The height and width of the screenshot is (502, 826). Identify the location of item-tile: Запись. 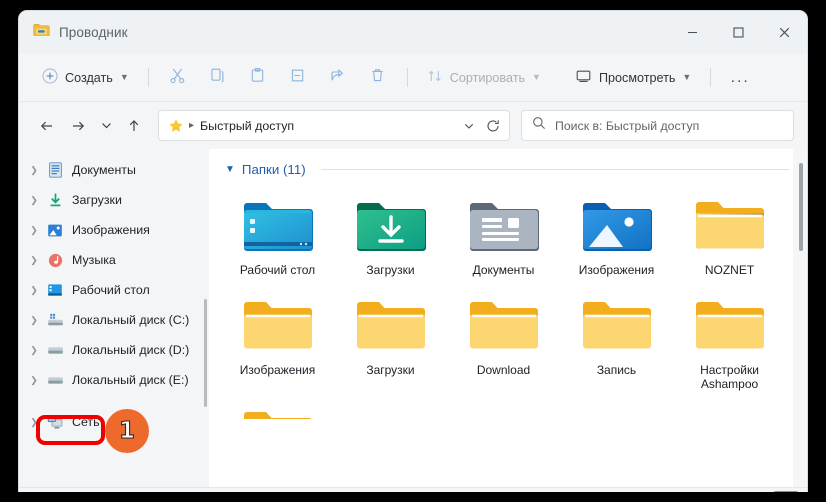
(616, 344).